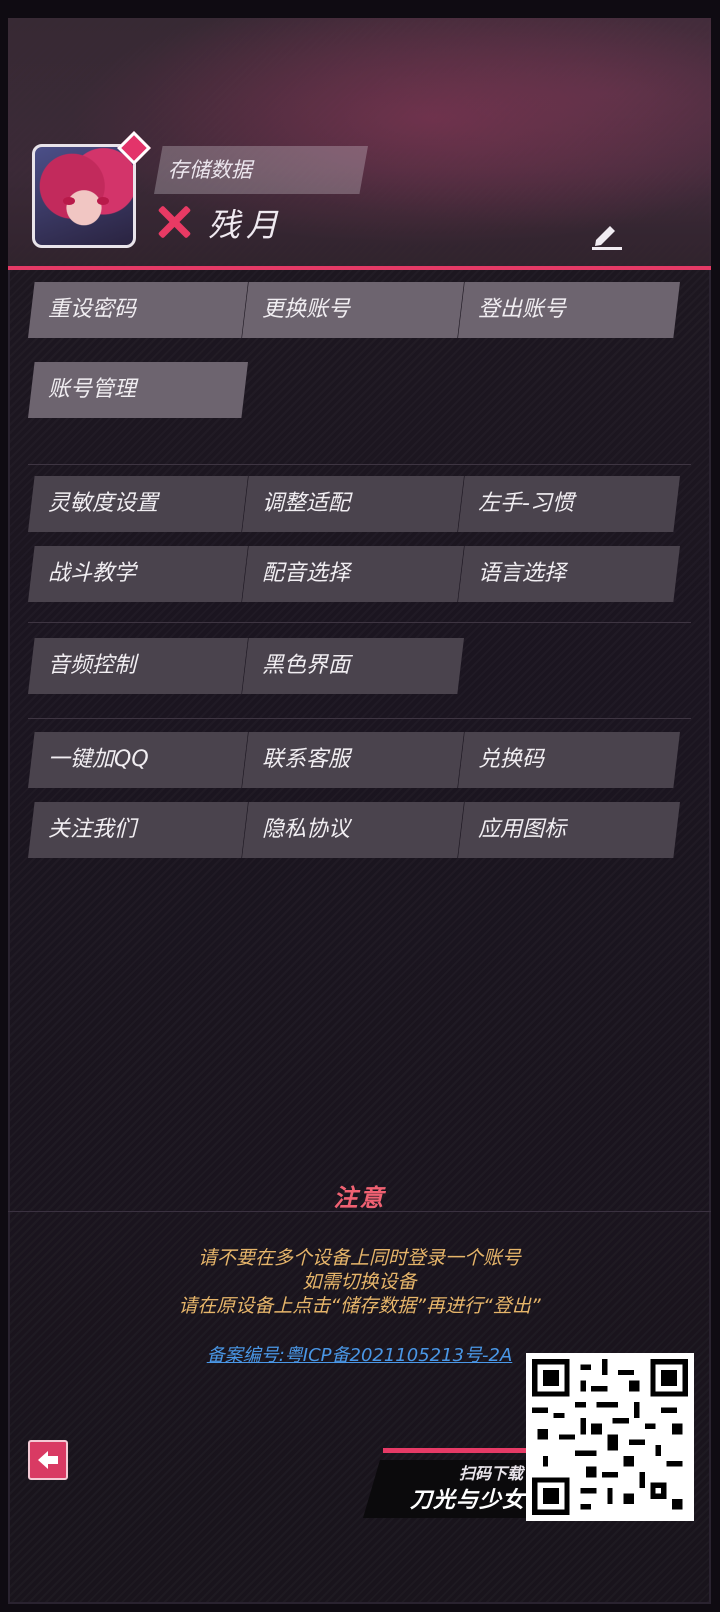 The image size is (720, 1612). I want to click on game-logo: 刀光与少女, so click(467, 1500).